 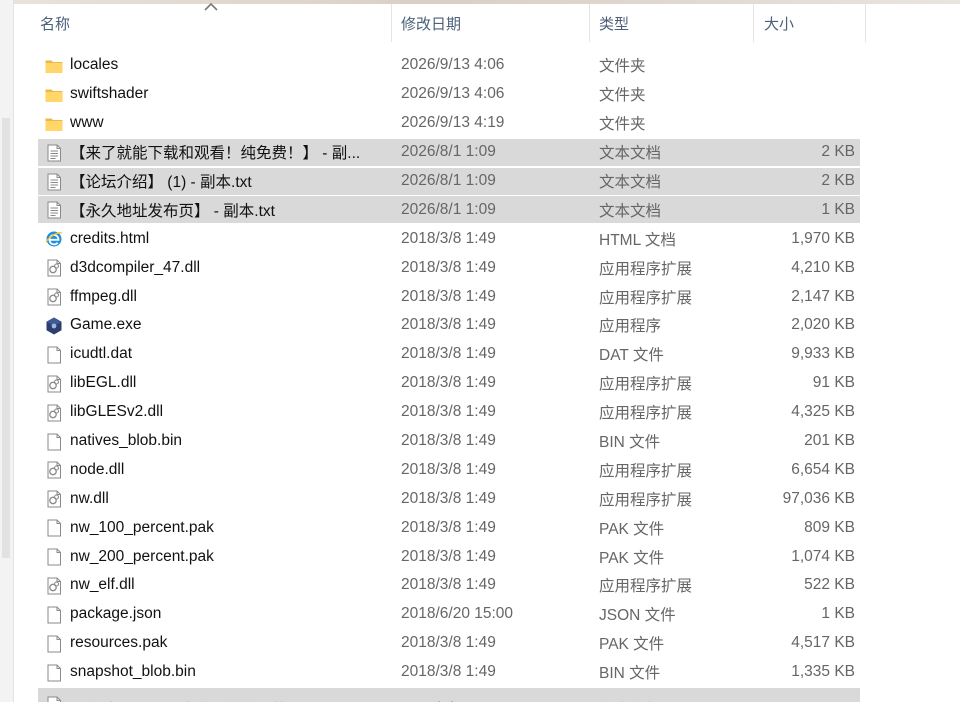 I want to click on file-size, so click(x=807, y=123).